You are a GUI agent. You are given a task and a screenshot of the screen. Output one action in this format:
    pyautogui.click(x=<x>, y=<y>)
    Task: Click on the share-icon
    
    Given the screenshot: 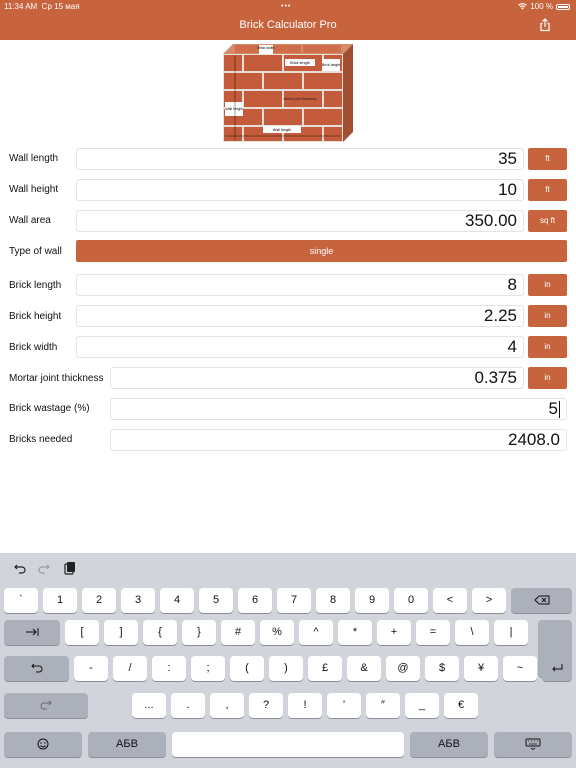 What is the action you would take?
    pyautogui.click(x=545, y=25)
    